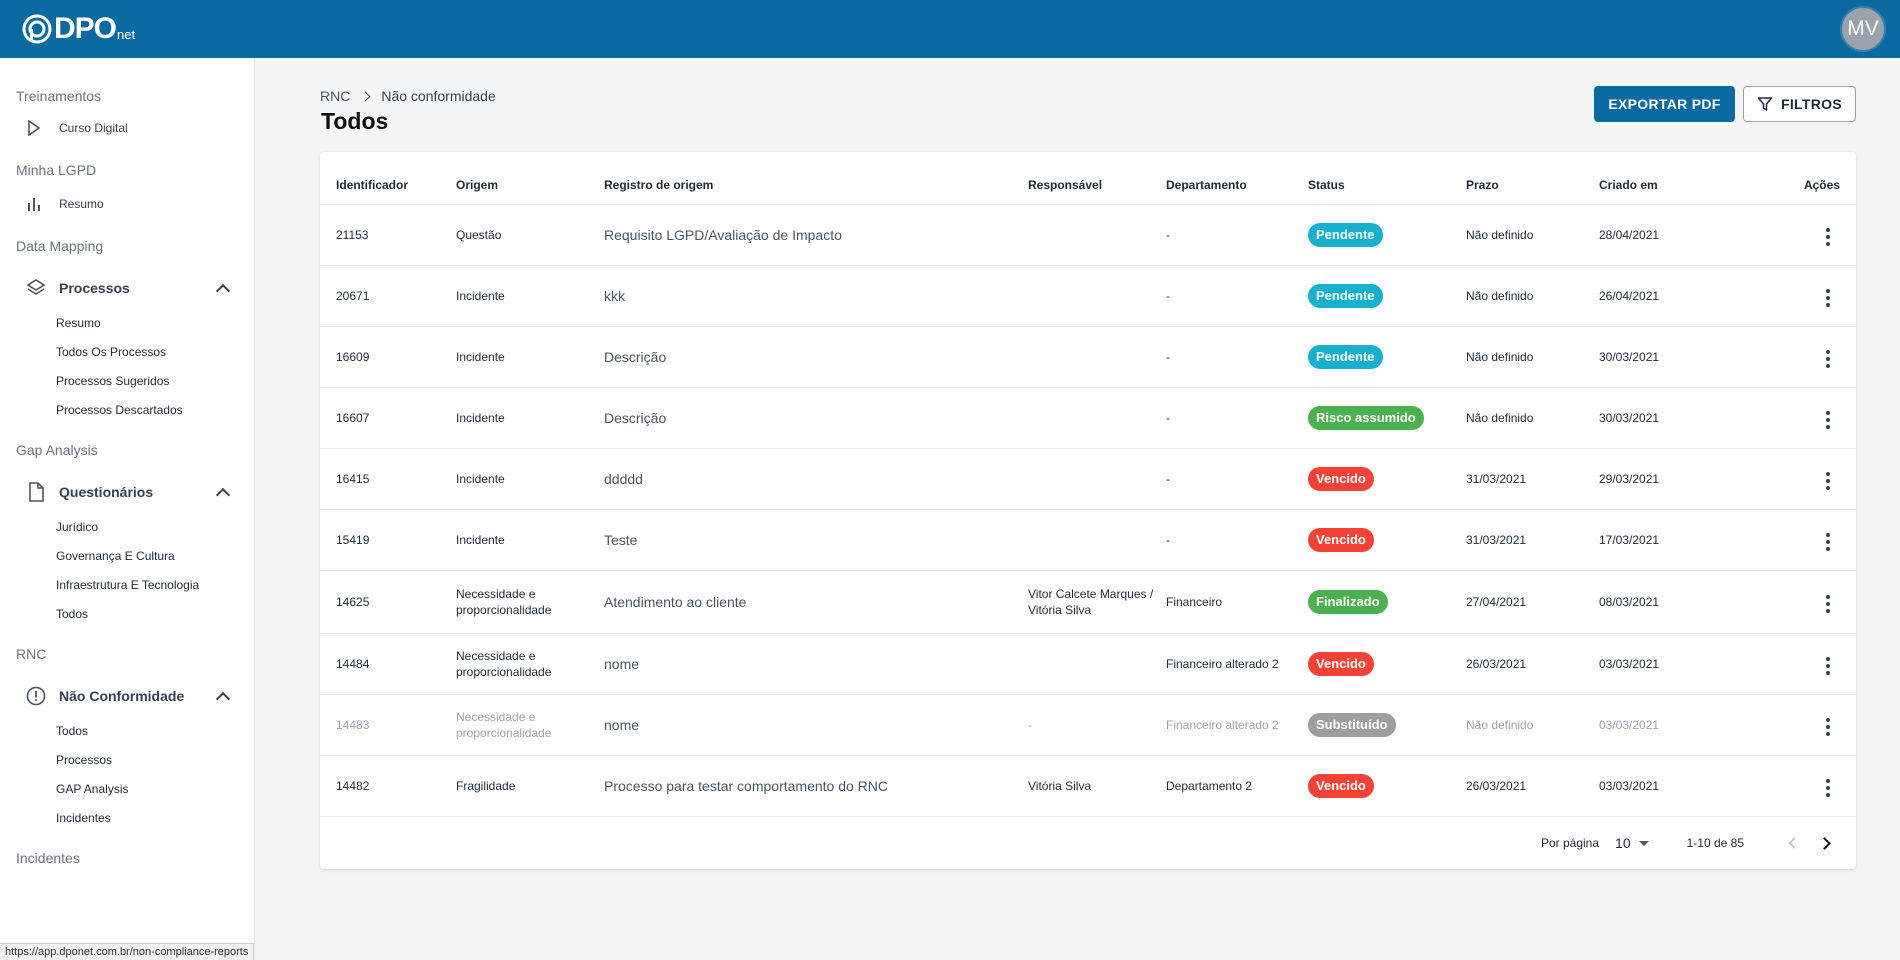 The image size is (1900, 960). What do you see at coordinates (127, 555) in the screenshot?
I see `sidebar-item-governanca: Governança E Cultura` at bounding box center [127, 555].